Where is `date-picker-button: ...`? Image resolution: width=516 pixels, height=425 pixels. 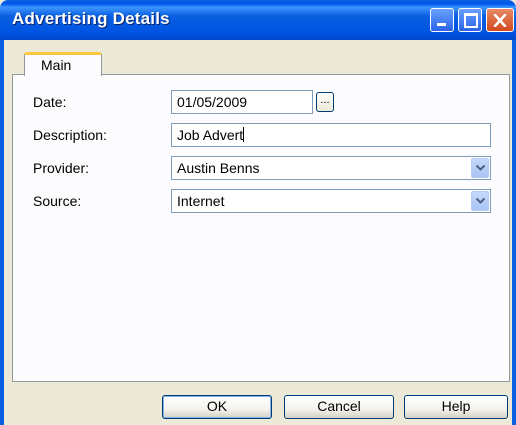 date-picker-button: ... is located at coordinates (325, 102).